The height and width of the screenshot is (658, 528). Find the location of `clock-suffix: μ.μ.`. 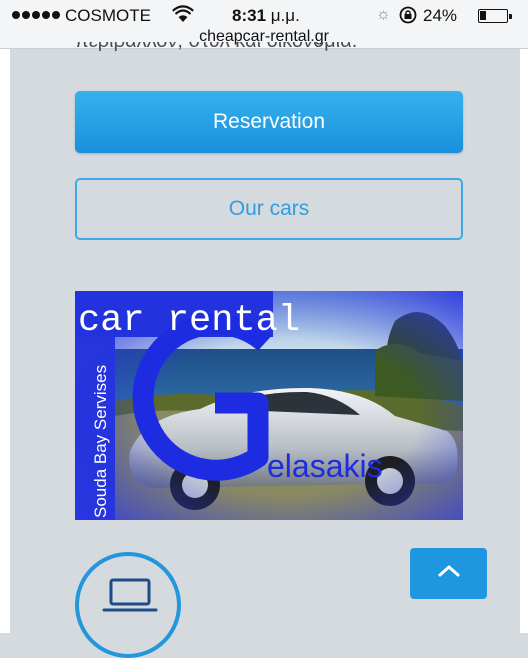

clock-suffix: μ.μ. is located at coordinates (285, 15).